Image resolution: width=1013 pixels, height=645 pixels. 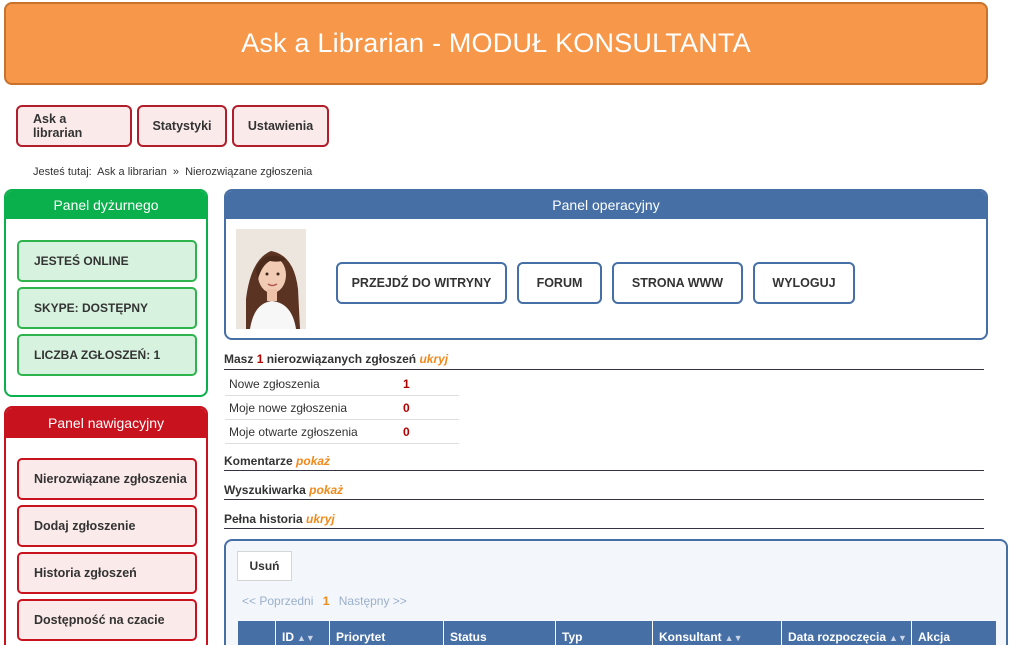 What do you see at coordinates (804, 283) in the screenshot?
I see `logout-button: WYLOGUJ` at bounding box center [804, 283].